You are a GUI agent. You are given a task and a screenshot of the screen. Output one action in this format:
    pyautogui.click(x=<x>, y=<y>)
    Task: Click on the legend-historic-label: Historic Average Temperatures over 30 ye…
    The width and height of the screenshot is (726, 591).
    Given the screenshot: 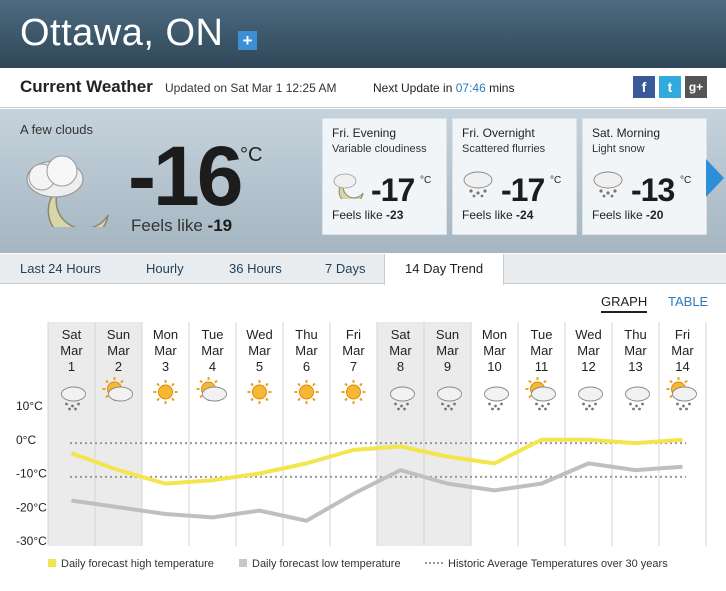 What is the action you would take?
    pyautogui.click(x=558, y=564)
    